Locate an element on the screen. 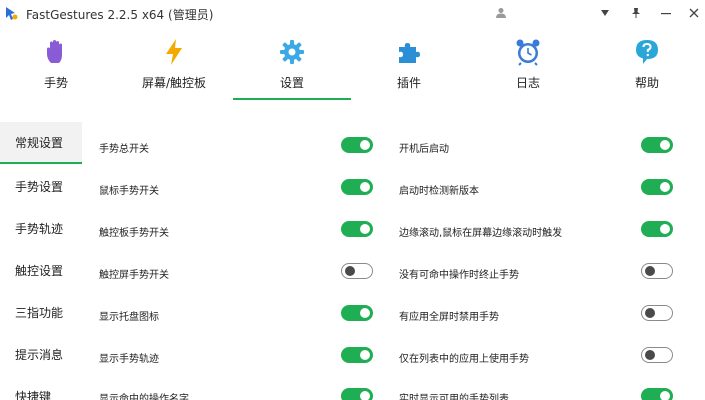 Image resolution: width=705 pixels, height=400 pixels. setting-label: 显示托盘图标 is located at coordinates (129, 317).